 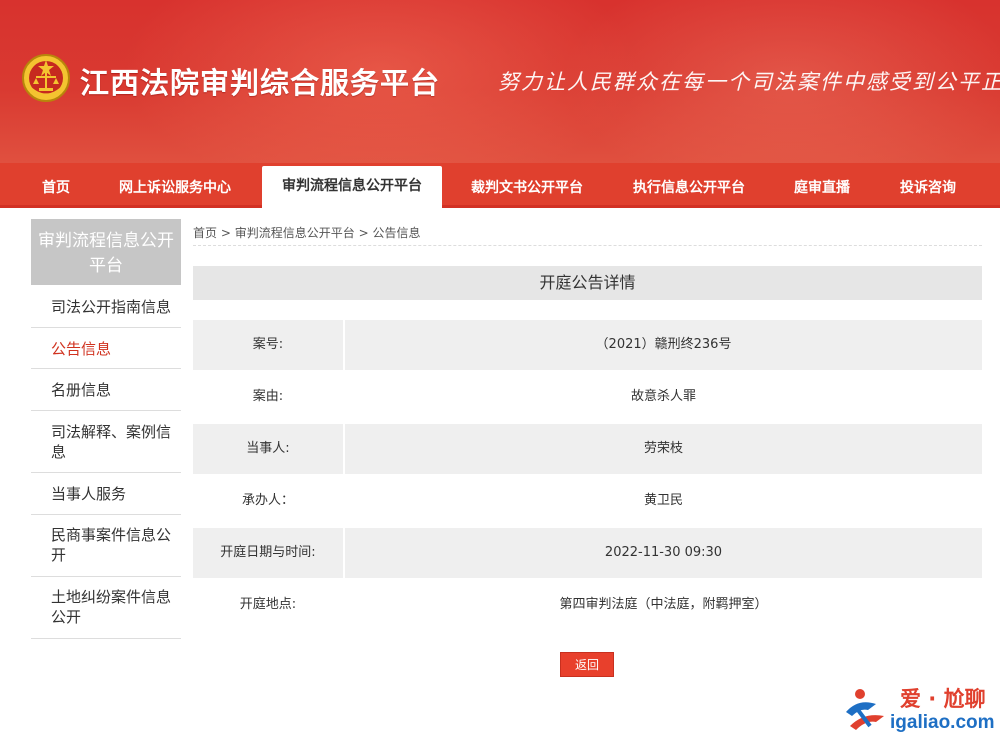 I want to click on nav-item-complaints: 投诉咨询, so click(x=928, y=185).